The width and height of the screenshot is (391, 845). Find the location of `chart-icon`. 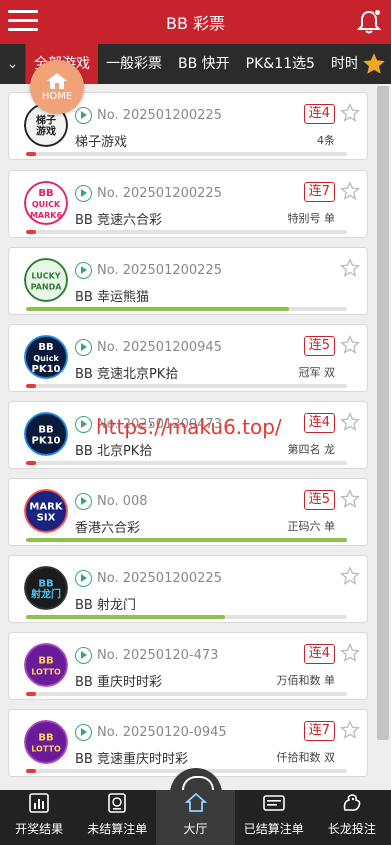

chart-icon is located at coordinates (39, 803).